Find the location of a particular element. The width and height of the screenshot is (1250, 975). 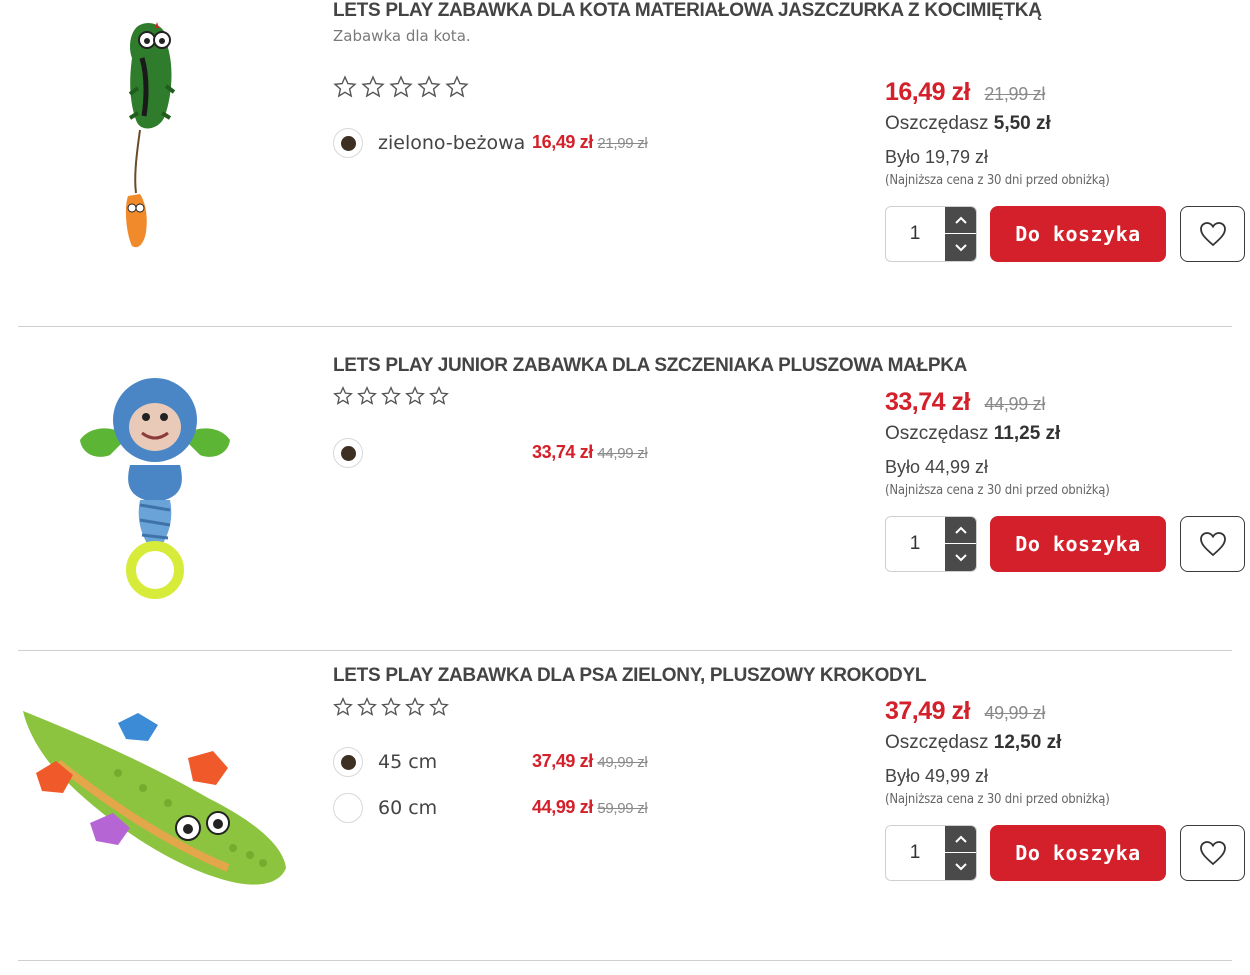

old-price: 44,99 zł is located at coordinates (1015, 404).